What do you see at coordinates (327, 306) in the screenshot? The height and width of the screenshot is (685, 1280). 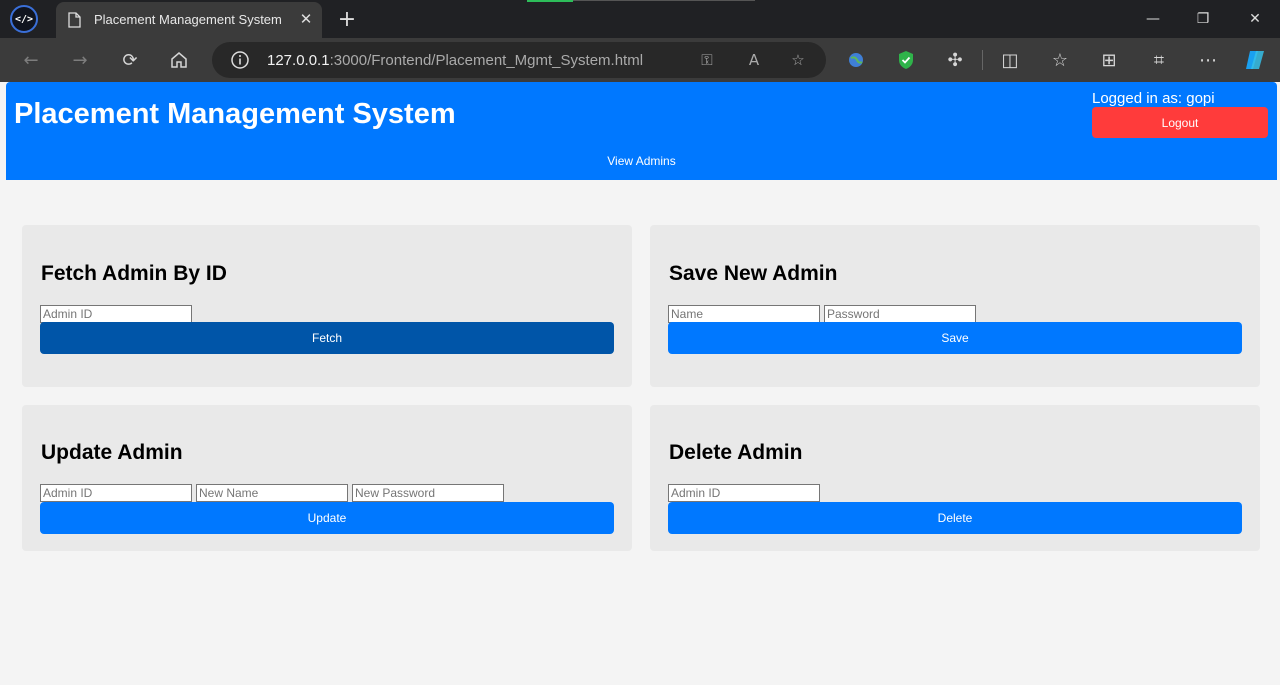 I see `fetch-admin-card: Fetch Admin By ID Admin ID Fetch` at bounding box center [327, 306].